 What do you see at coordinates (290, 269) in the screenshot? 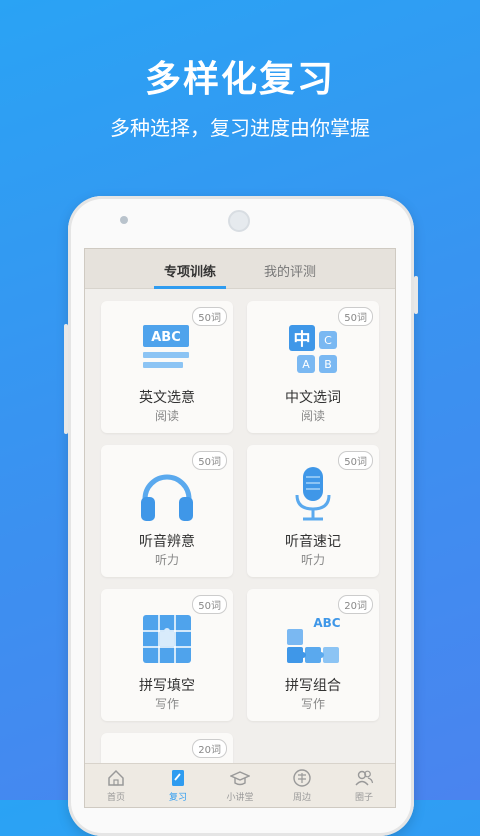
I see `tab-my-evaluation: 我的评测` at bounding box center [290, 269].